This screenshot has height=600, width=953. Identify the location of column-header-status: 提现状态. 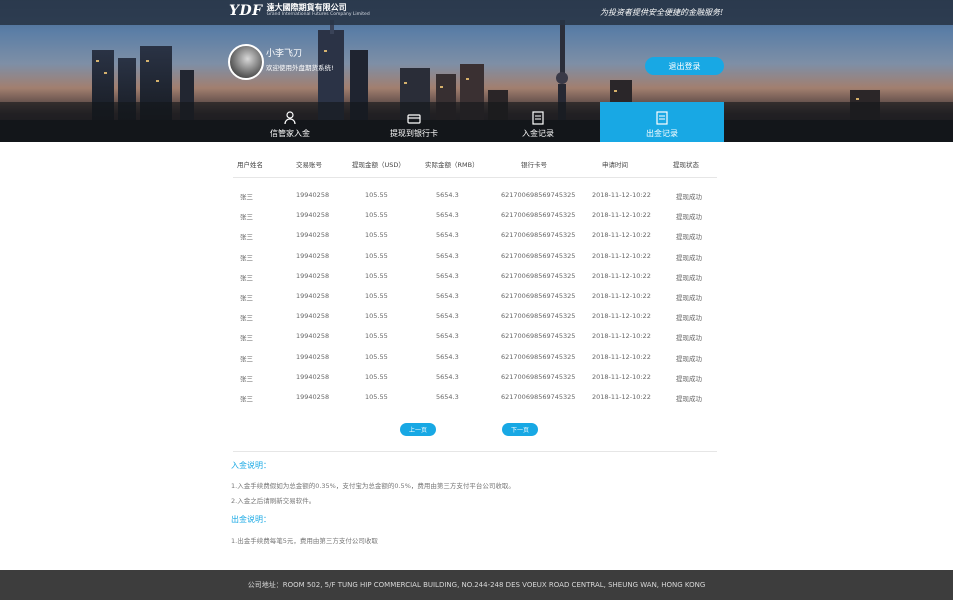
(686, 165).